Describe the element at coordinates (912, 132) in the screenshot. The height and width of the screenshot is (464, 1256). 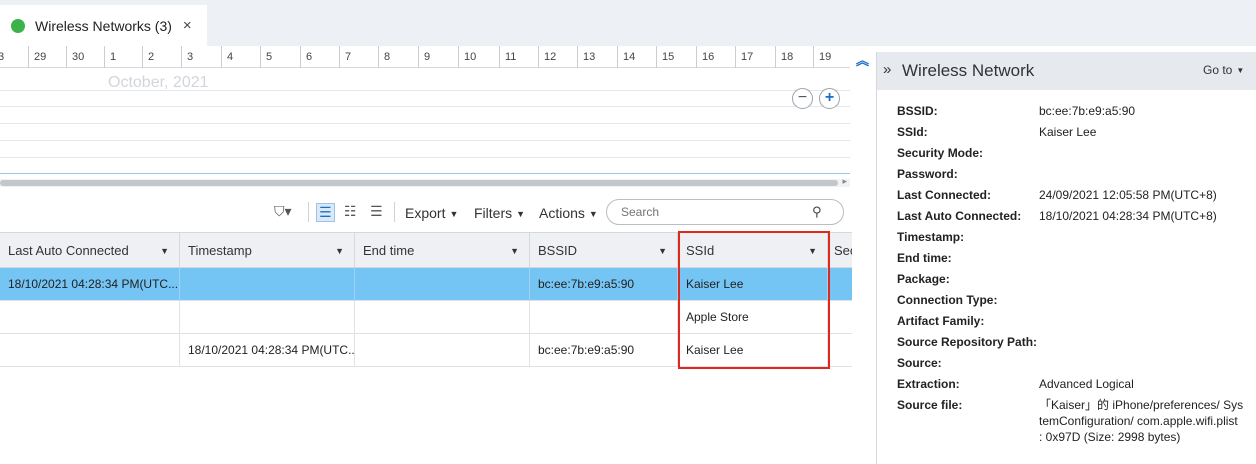
I see `property-label: SSId:` at that location.